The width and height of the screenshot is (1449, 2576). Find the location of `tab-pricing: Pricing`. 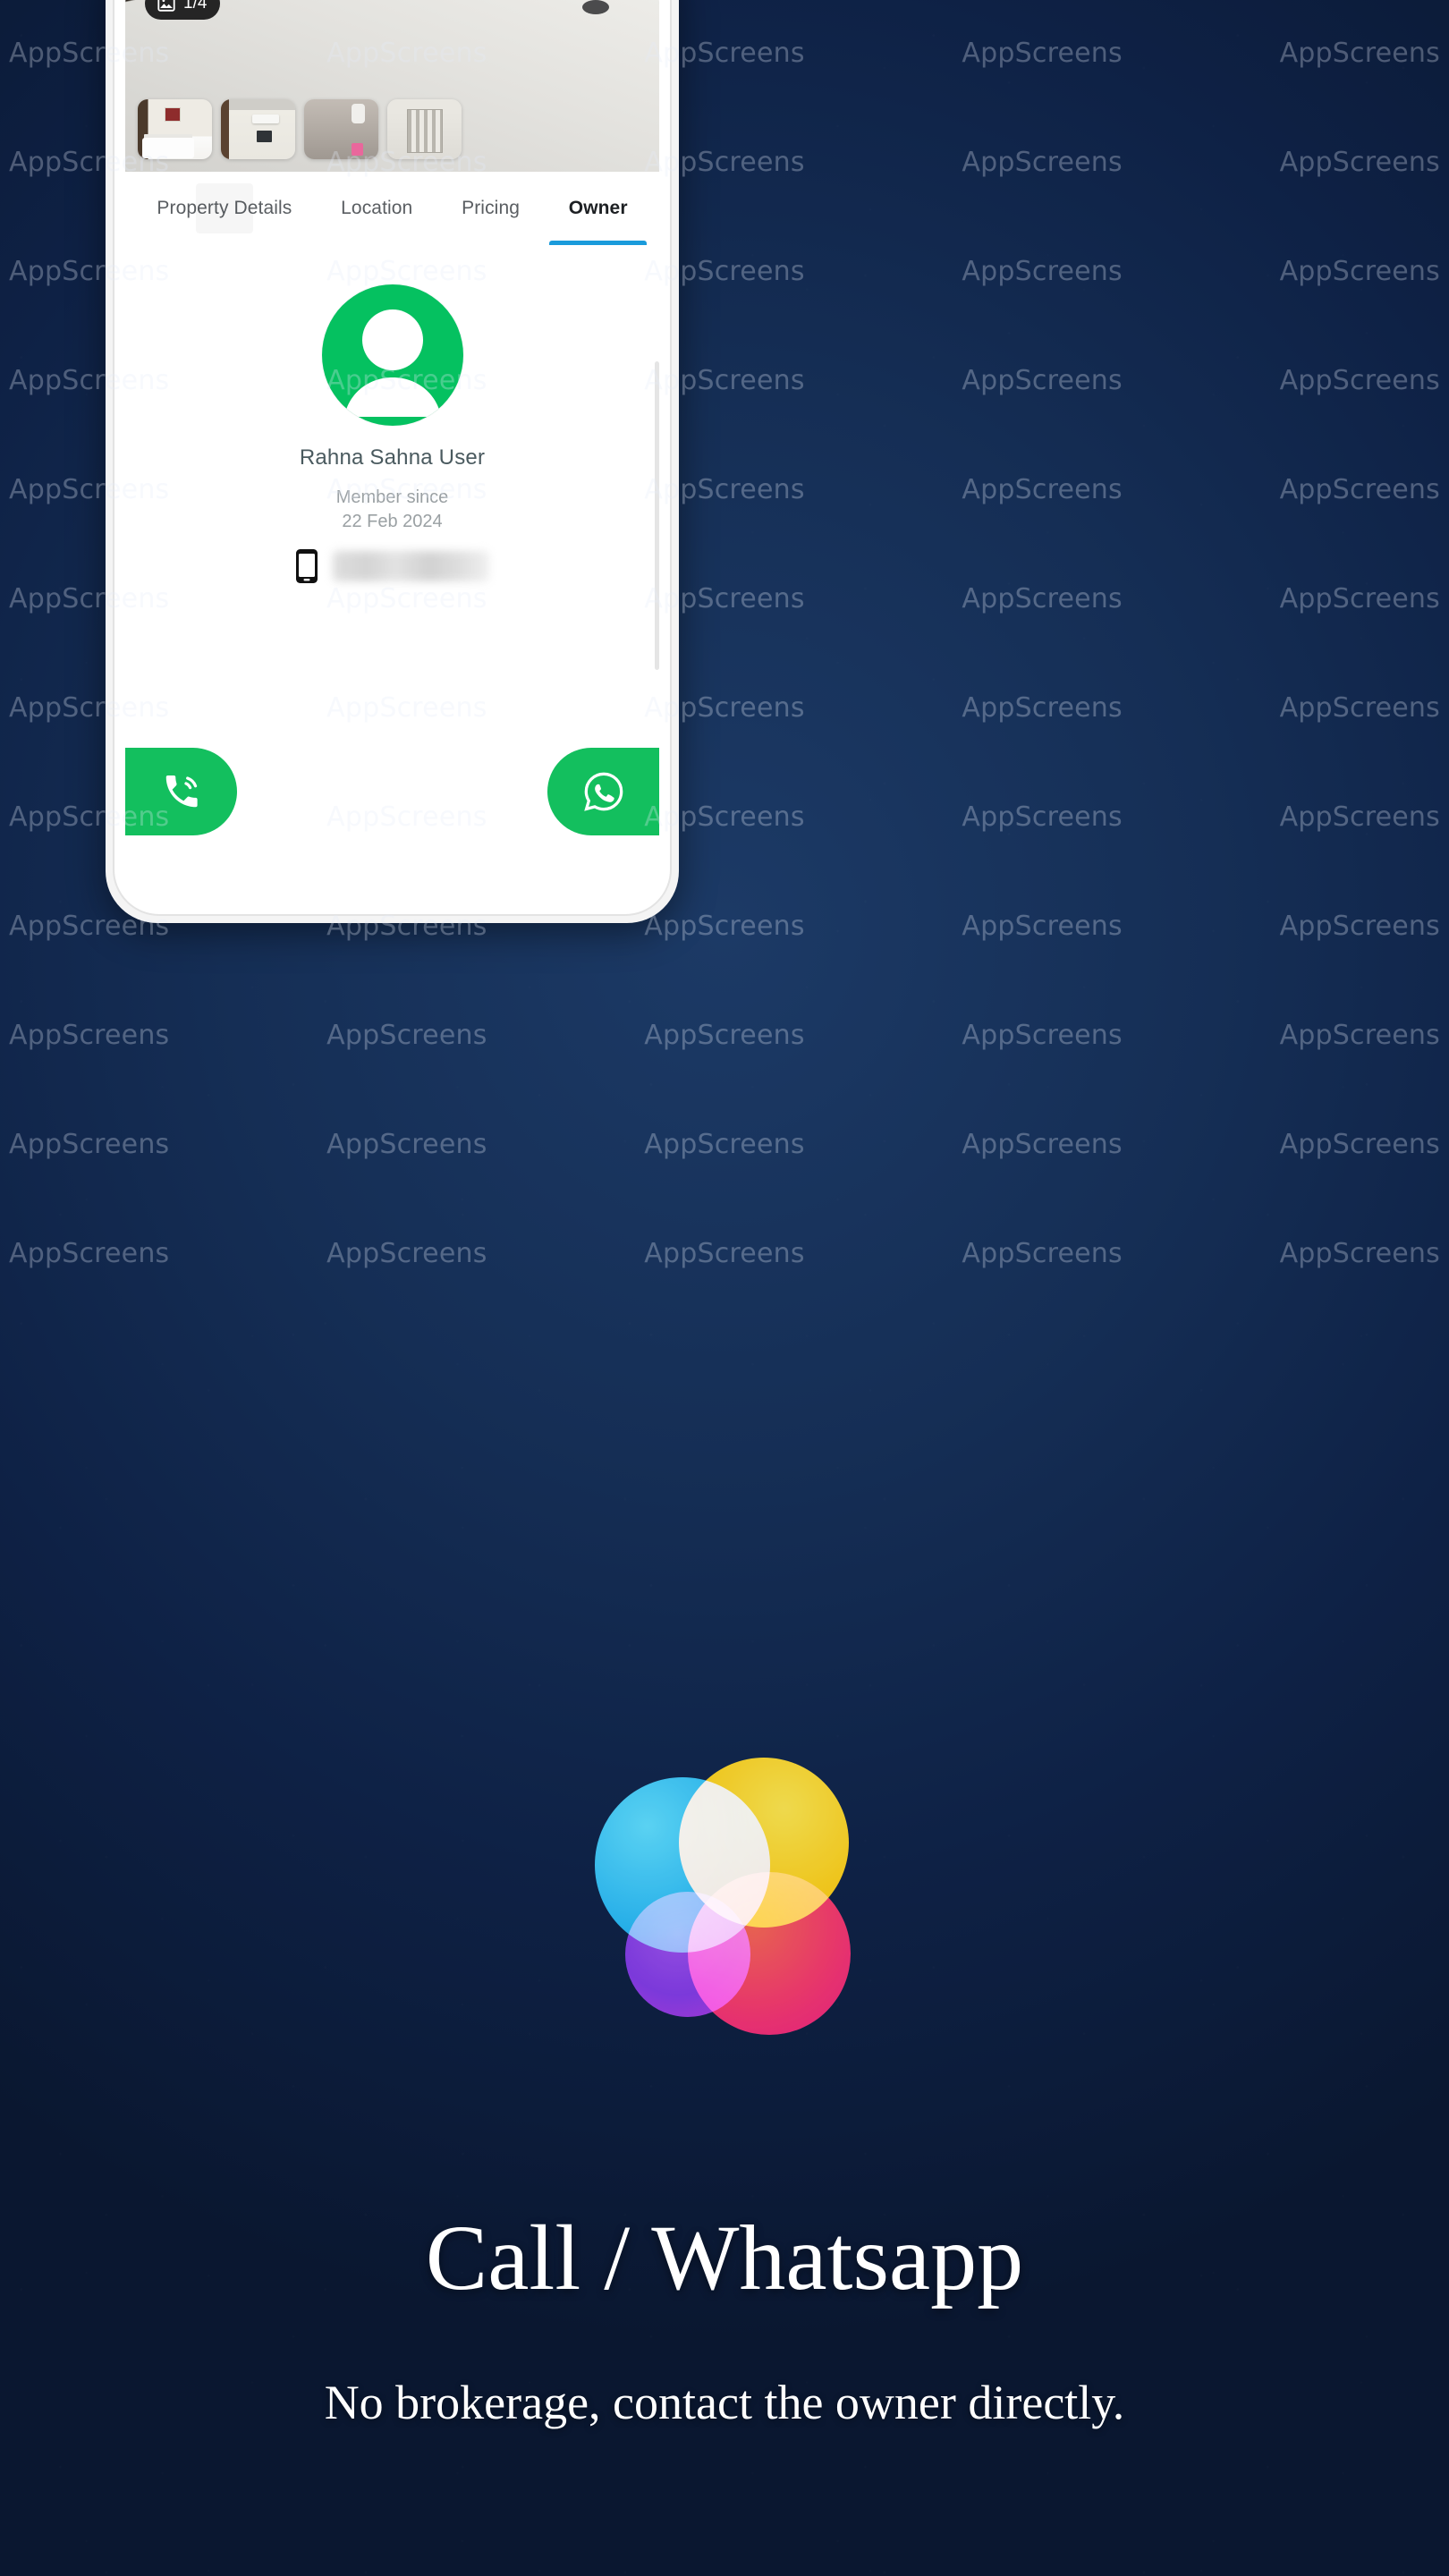

tab-pricing: Pricing is located at coordinates (491, 208).